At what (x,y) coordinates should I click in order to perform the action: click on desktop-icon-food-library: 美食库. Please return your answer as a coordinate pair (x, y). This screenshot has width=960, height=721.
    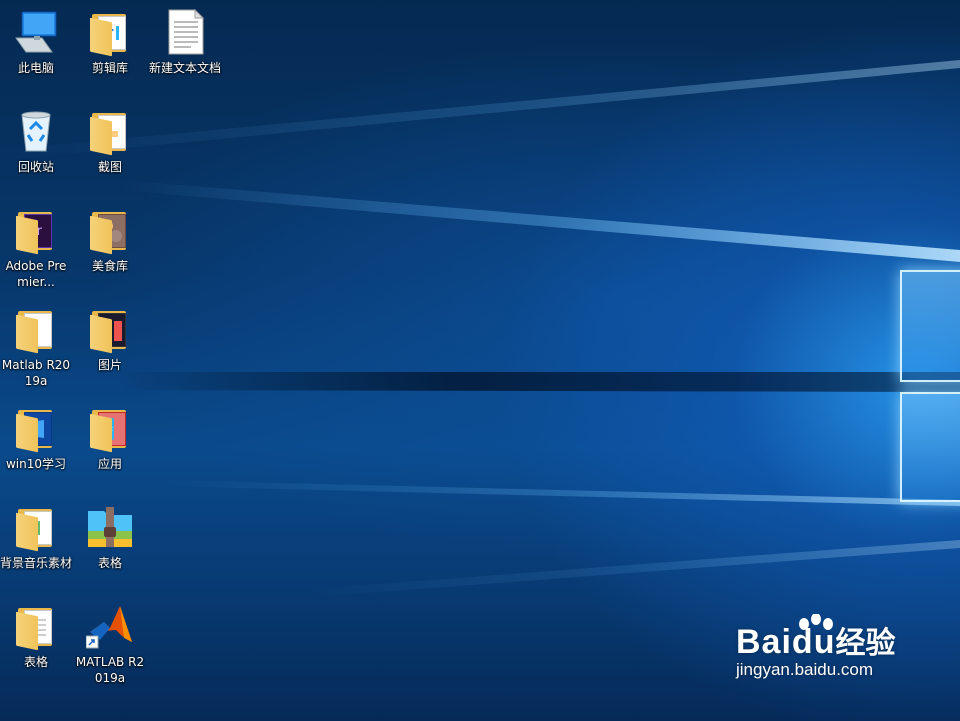
    Looking at the image, I should click on (110, 240).